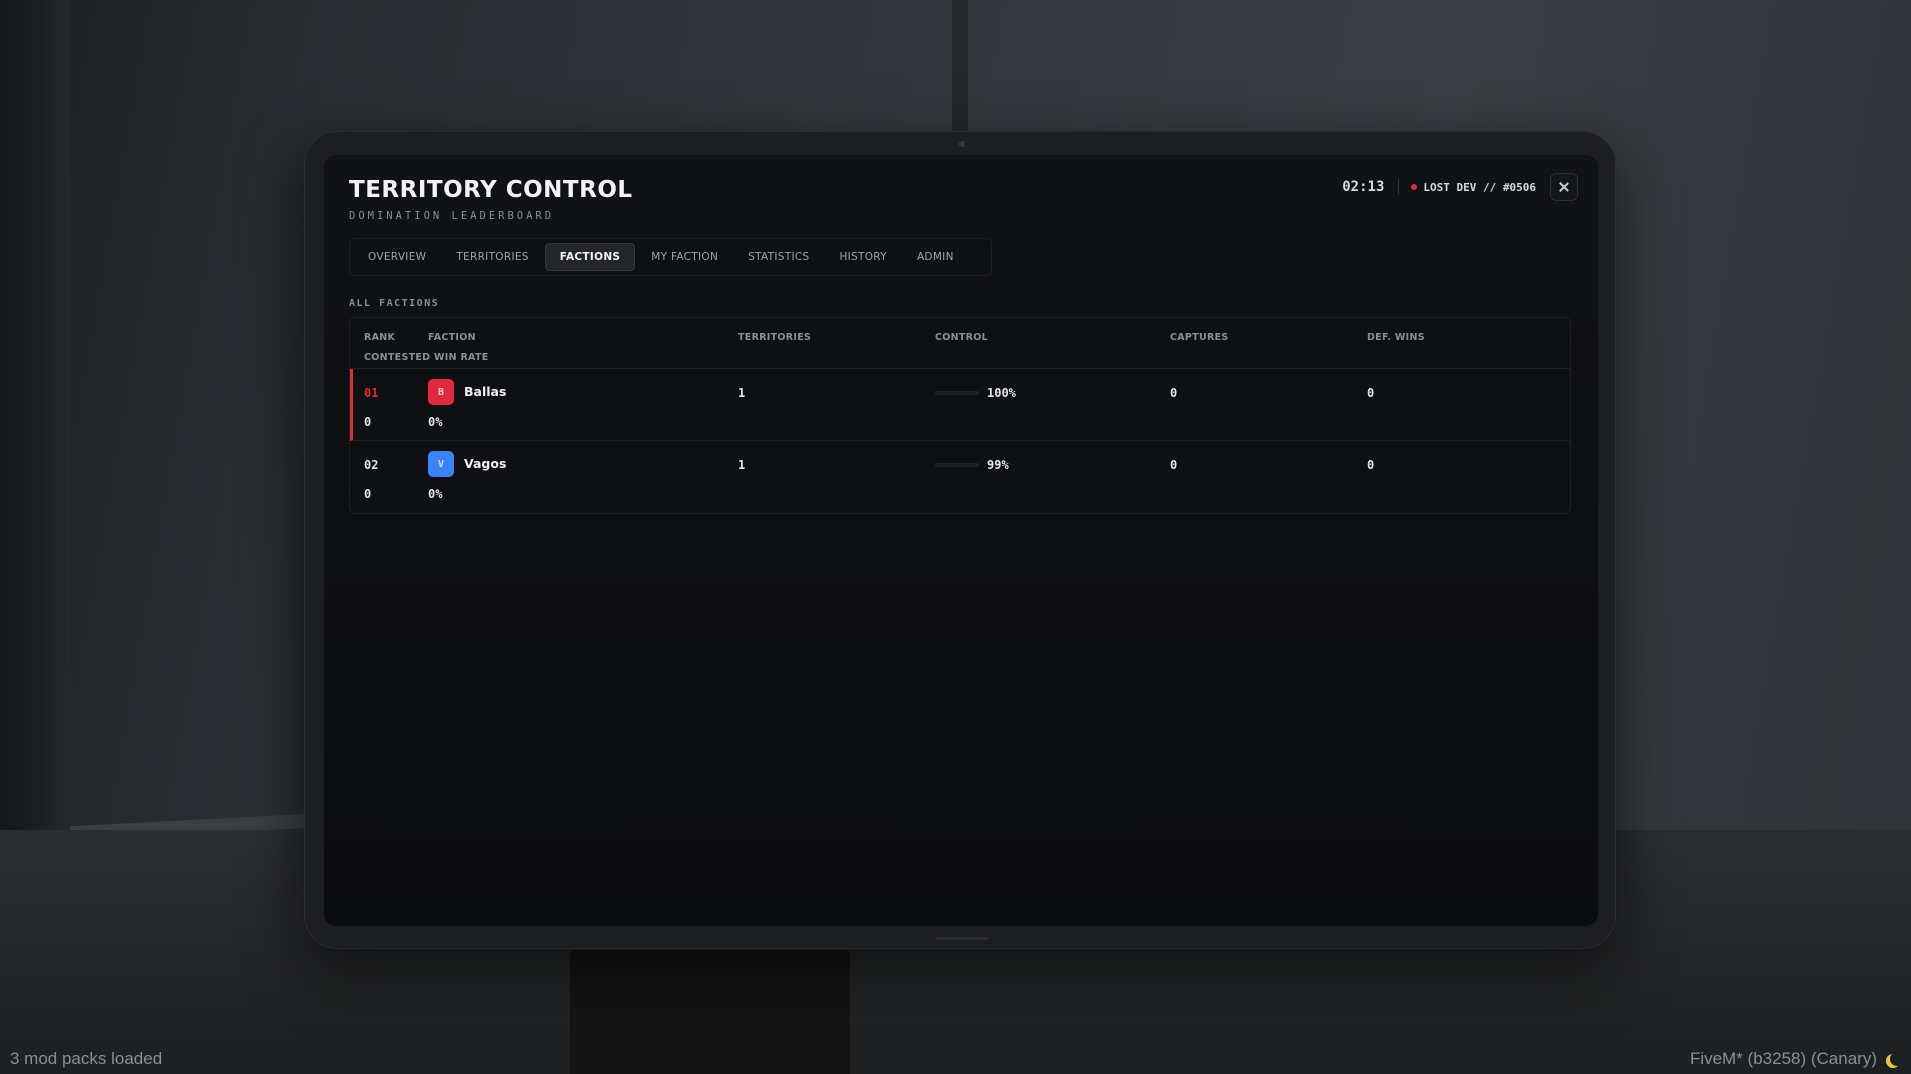 This screenshot has height=1074, width=1911. I want to click on tab-overview: OVERVIEW, so click(397, 257).